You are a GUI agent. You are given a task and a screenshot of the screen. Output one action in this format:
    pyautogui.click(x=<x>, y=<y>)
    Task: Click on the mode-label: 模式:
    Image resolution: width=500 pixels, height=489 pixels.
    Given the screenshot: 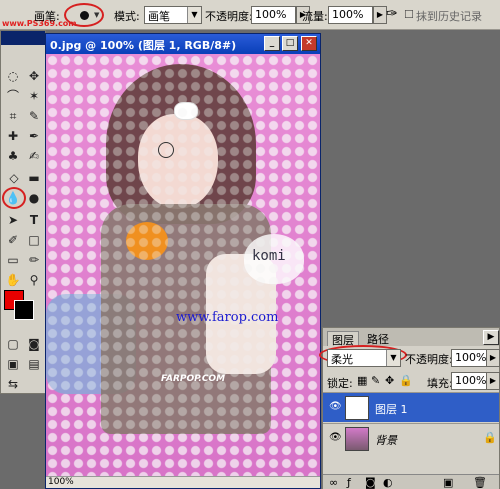 What is the action you would take?
    pyautogui.click(x=127, y=16)
    